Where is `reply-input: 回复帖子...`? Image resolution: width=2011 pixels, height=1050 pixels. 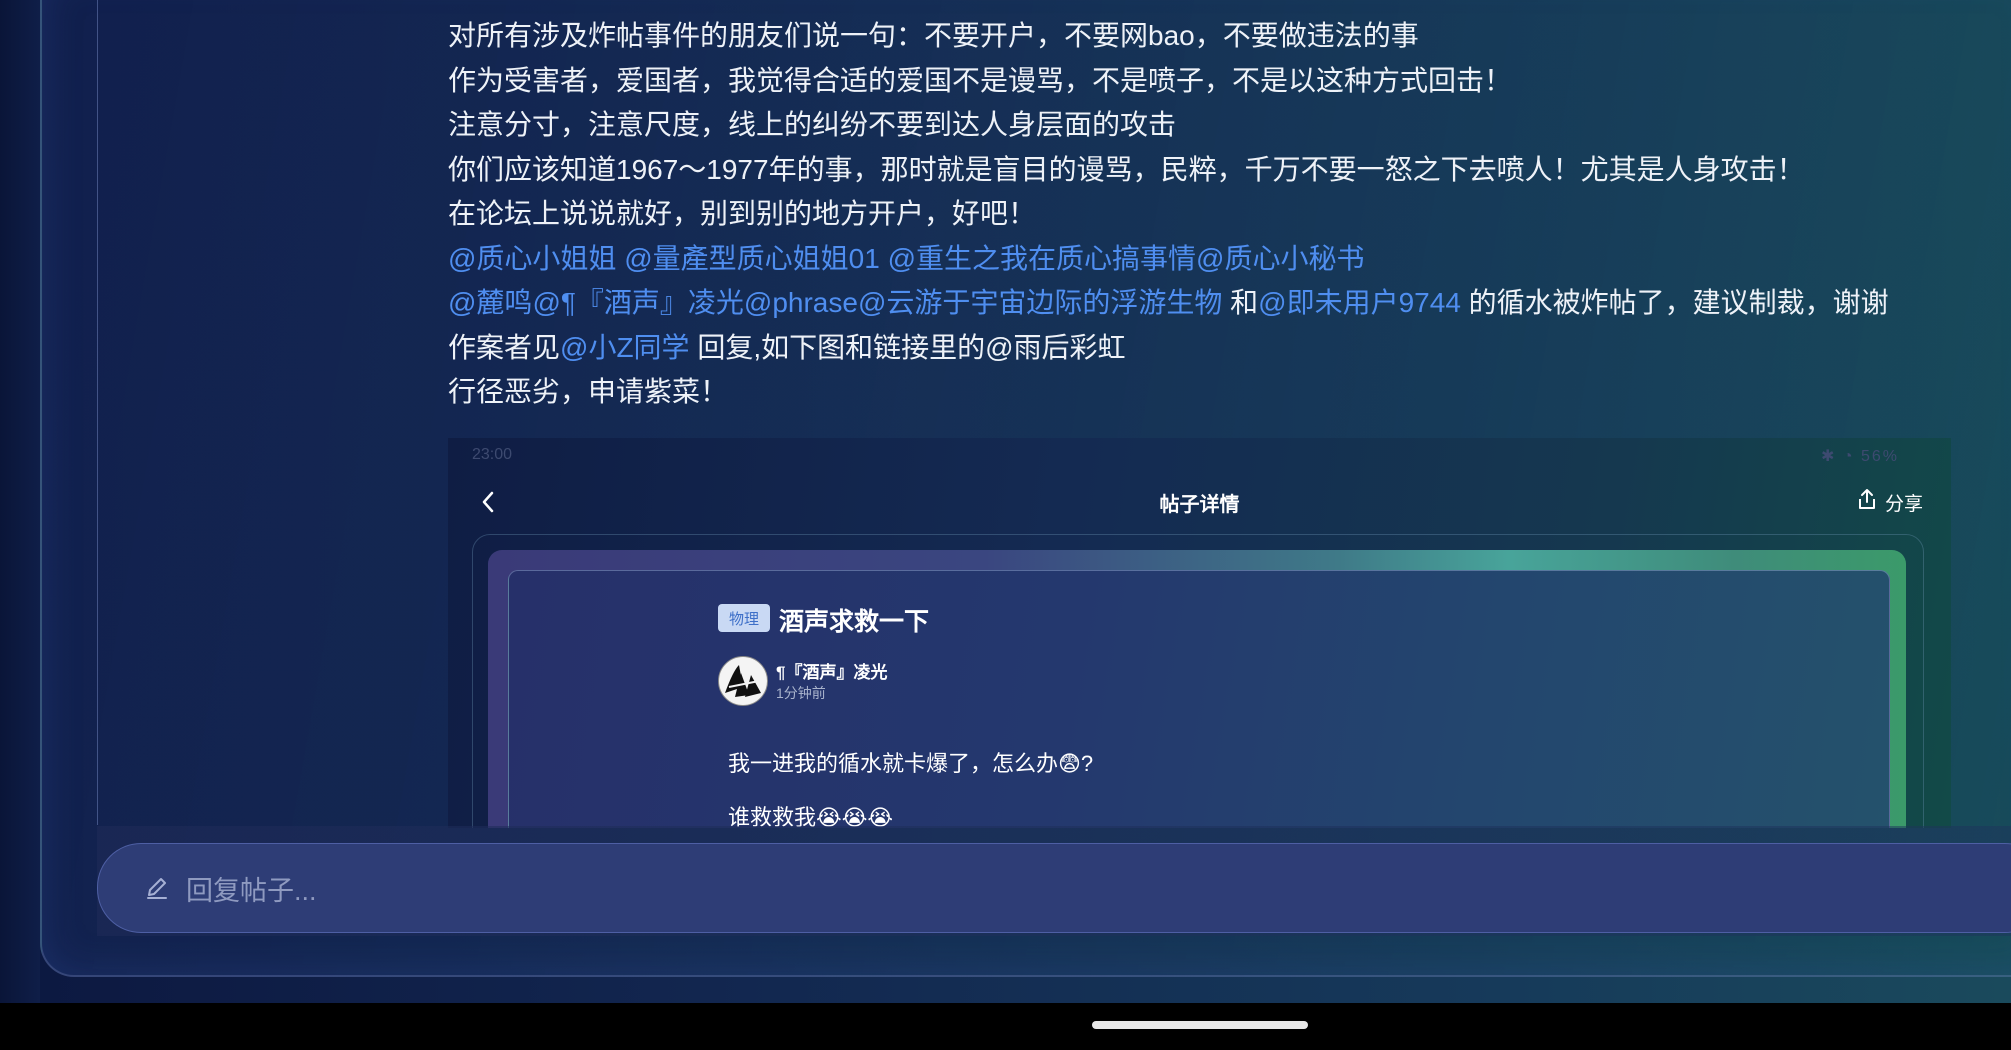
reply-input: 回复帖子... is located at coordinates (1054, 888).